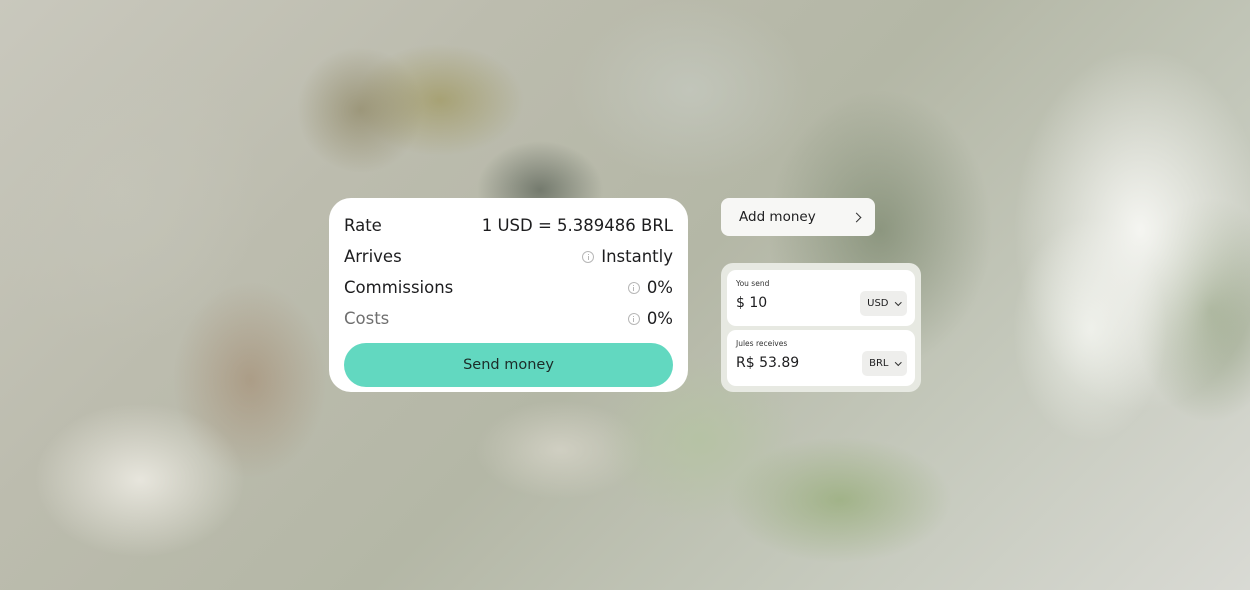  I want to click on you-send-field: You send $ 10 USD, so click(821, 298).